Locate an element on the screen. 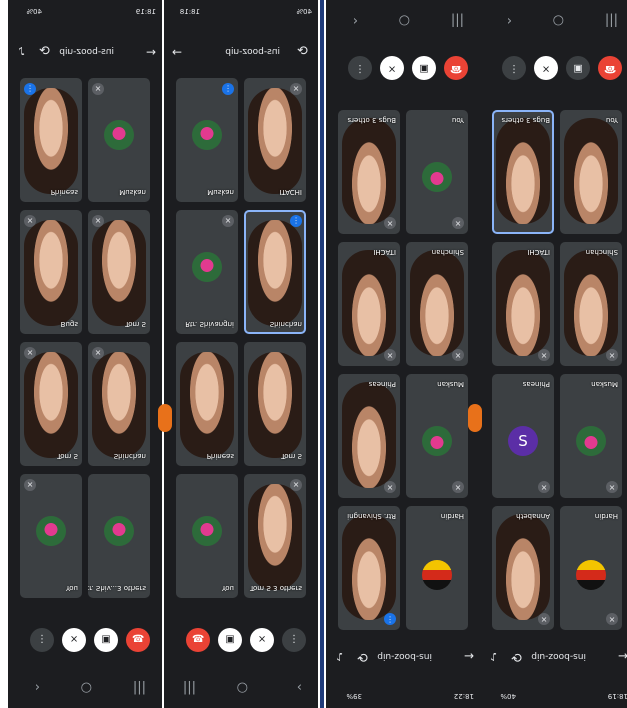 The image size is (627, 708). participant-tile: Hardin is located at coordinates (437, 568).